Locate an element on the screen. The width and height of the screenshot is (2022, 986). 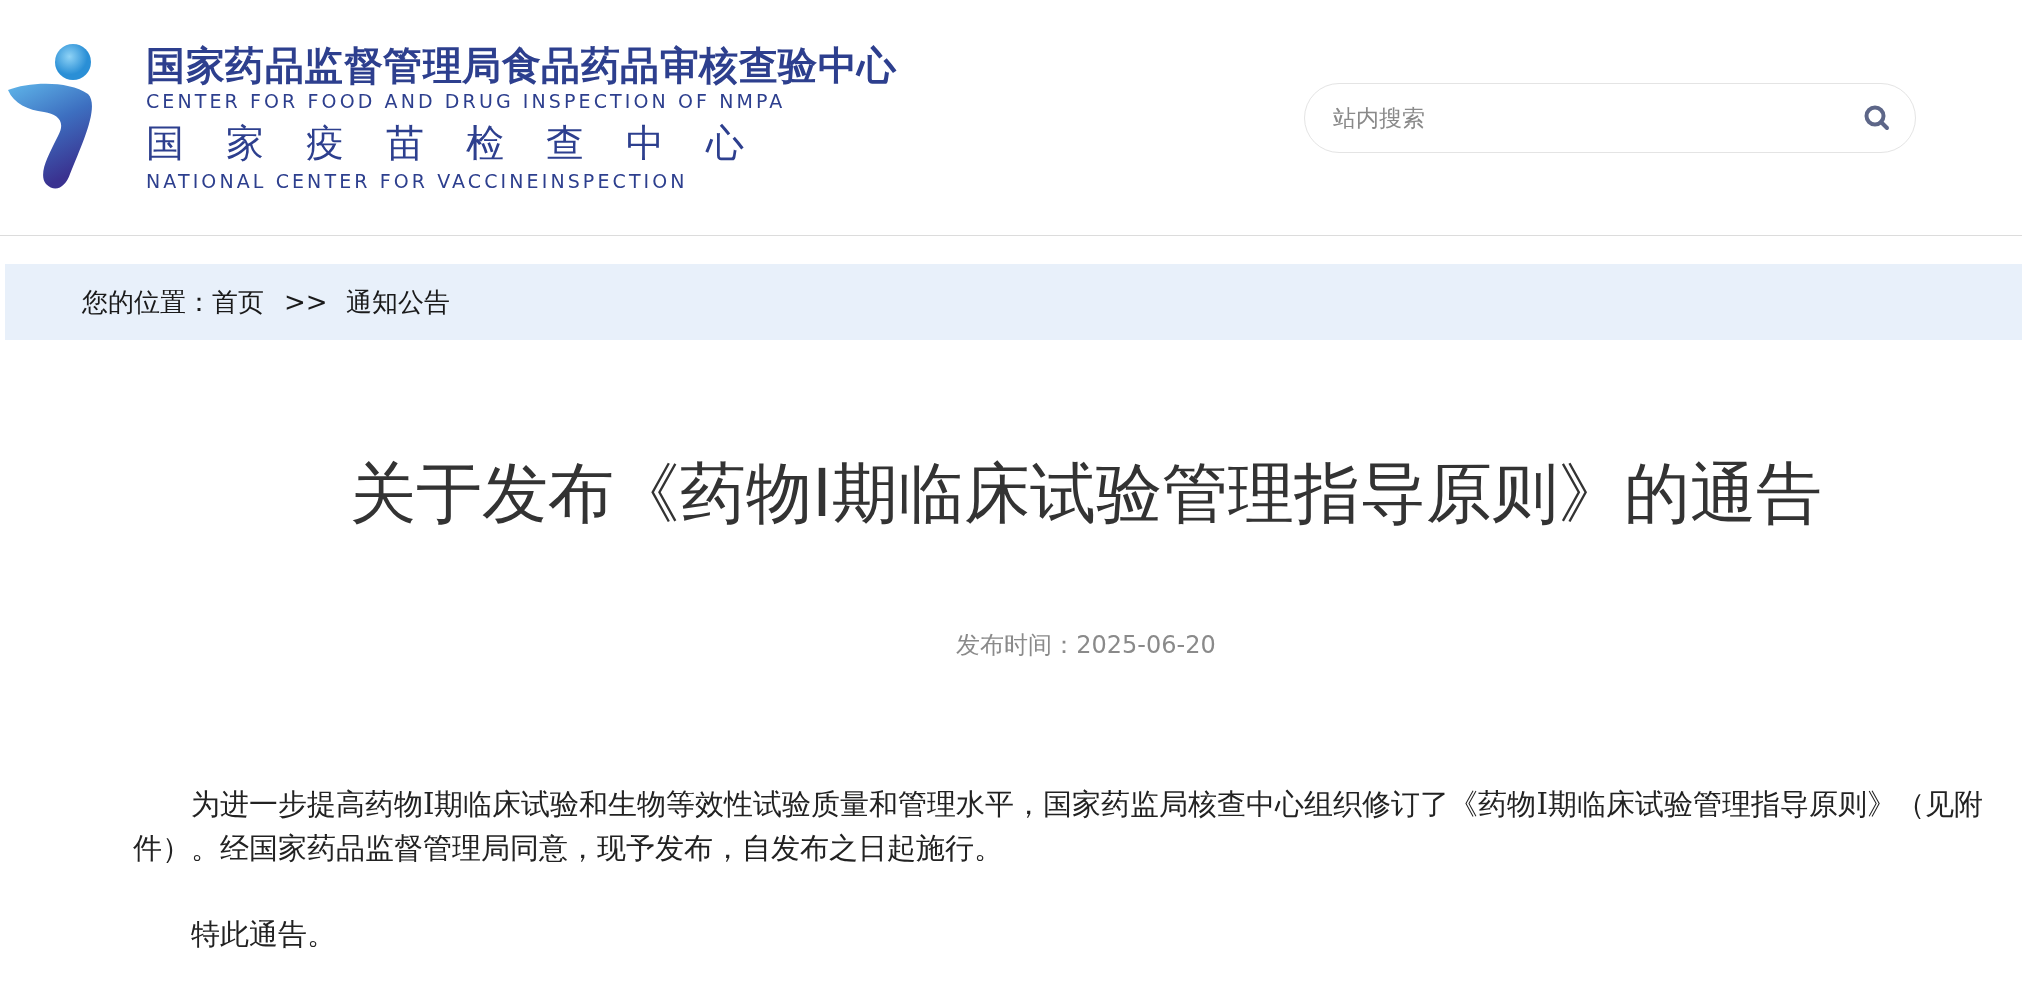
logo-title: 国家疫苗检查中心 is located at coordinates (466, 143).